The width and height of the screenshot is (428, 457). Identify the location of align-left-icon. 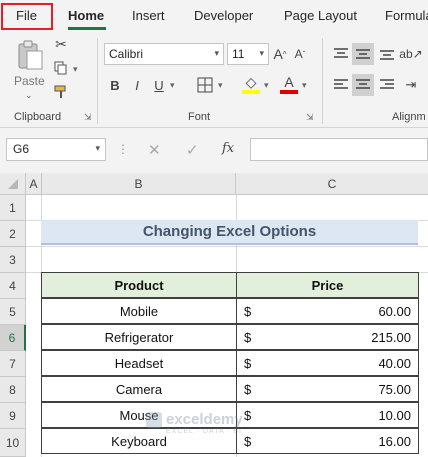
(341, 85).